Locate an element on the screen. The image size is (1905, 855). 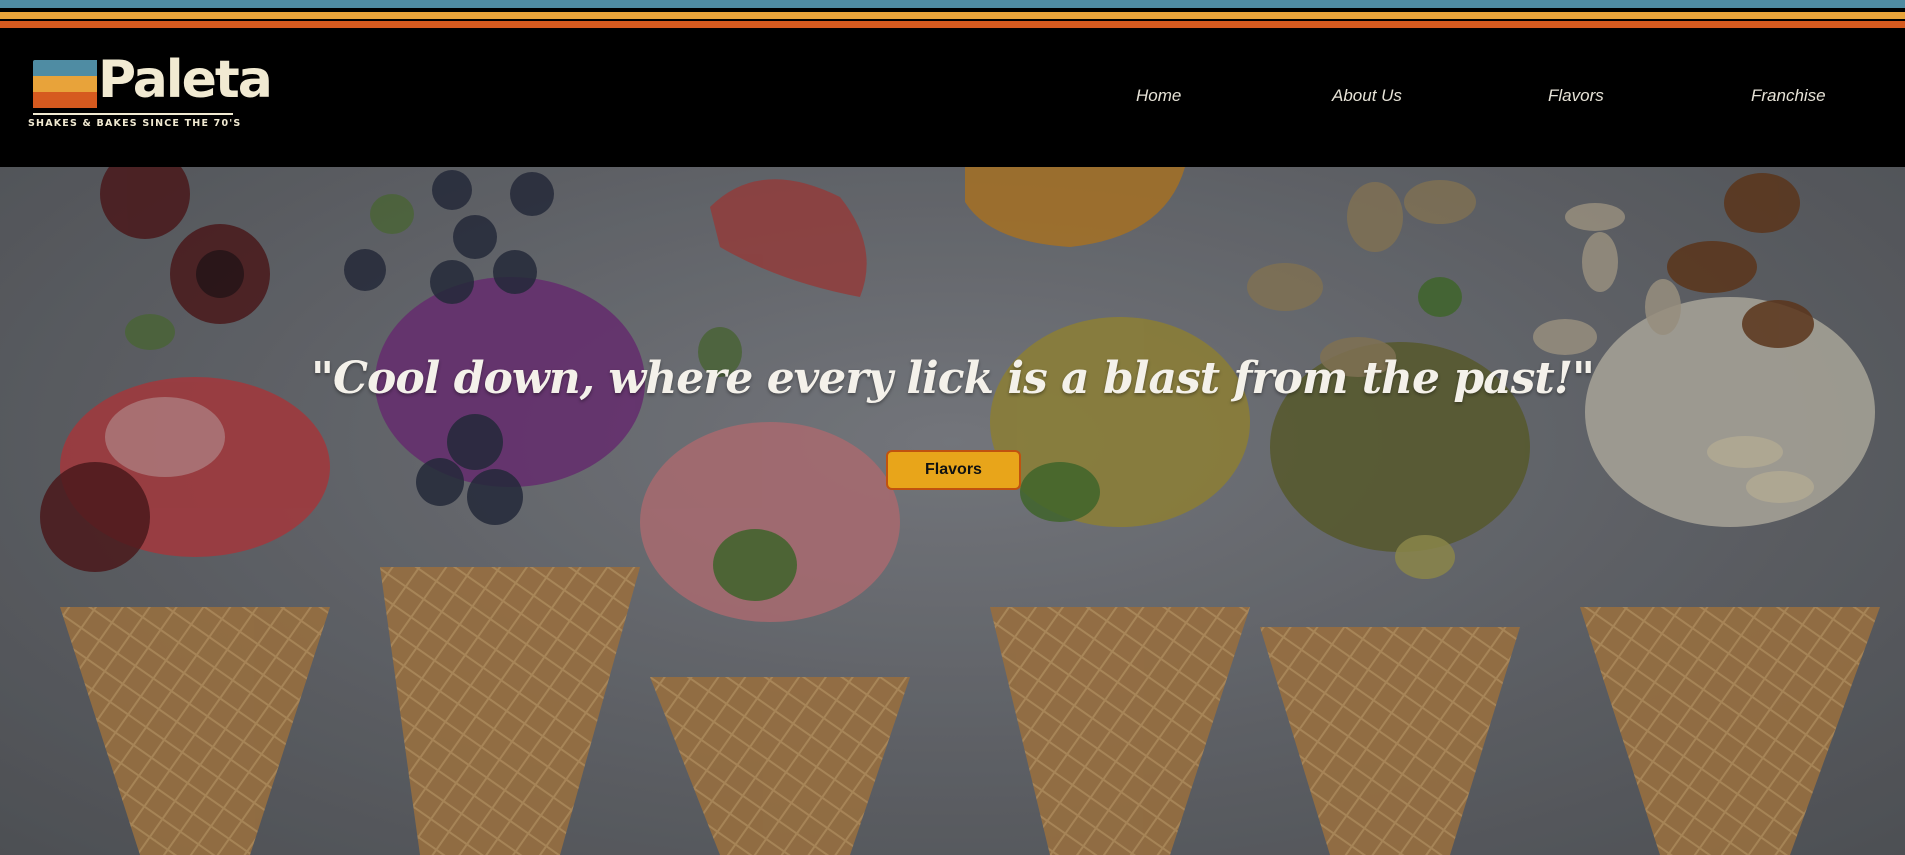
nav-about-us-link: About Us is located at coordinates (1367, 96).